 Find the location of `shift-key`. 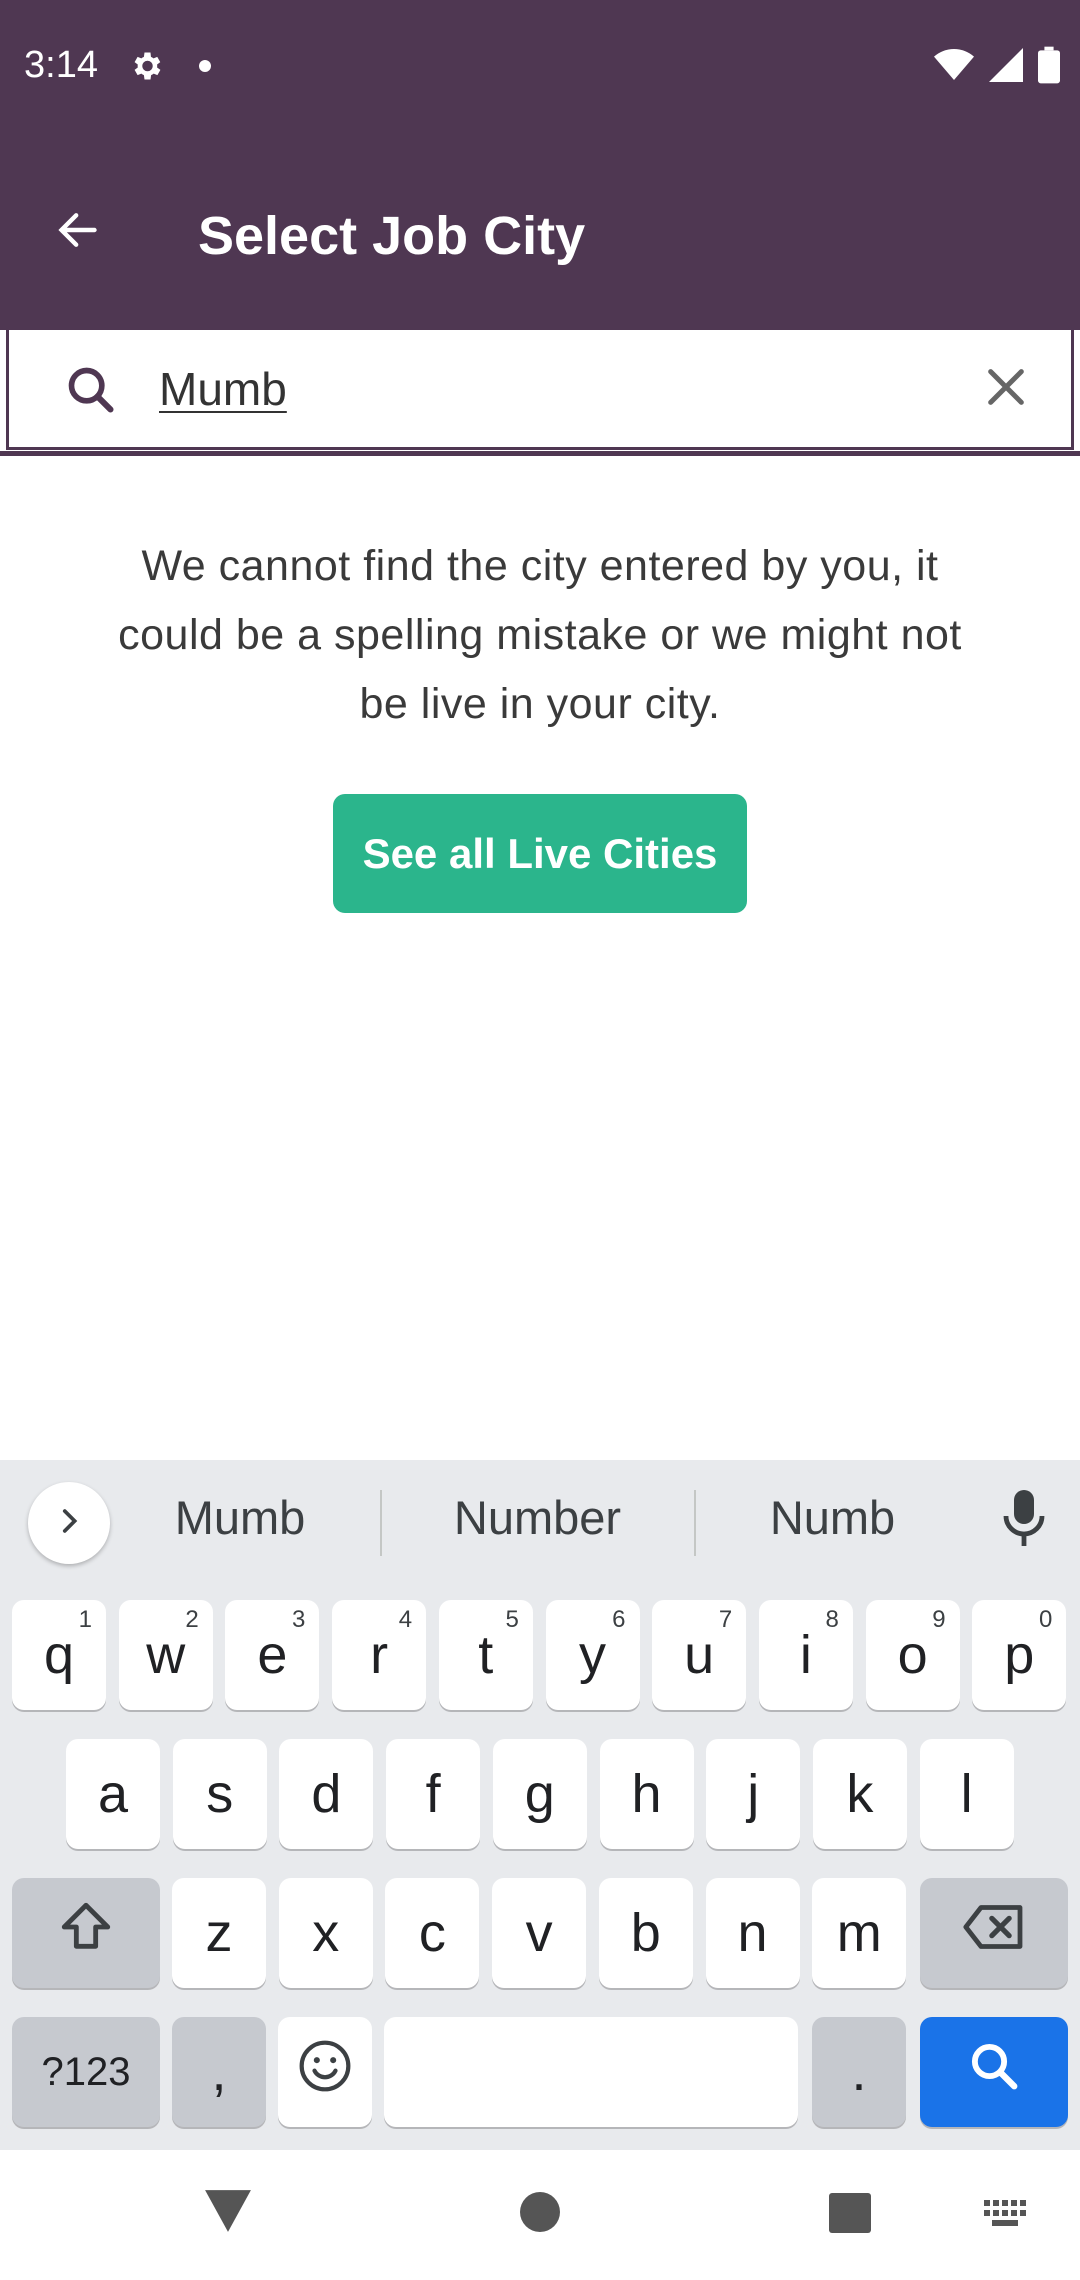

shift-key is located at coordinates (86, 1933).